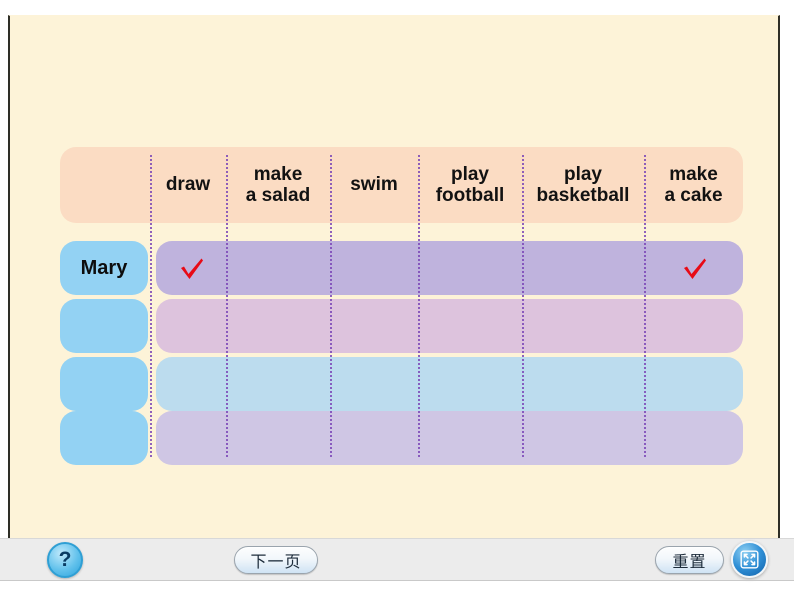 This screenshot has width=794, height=596. I want to click on next-page-button-label: 下一页, so click(276, 562).